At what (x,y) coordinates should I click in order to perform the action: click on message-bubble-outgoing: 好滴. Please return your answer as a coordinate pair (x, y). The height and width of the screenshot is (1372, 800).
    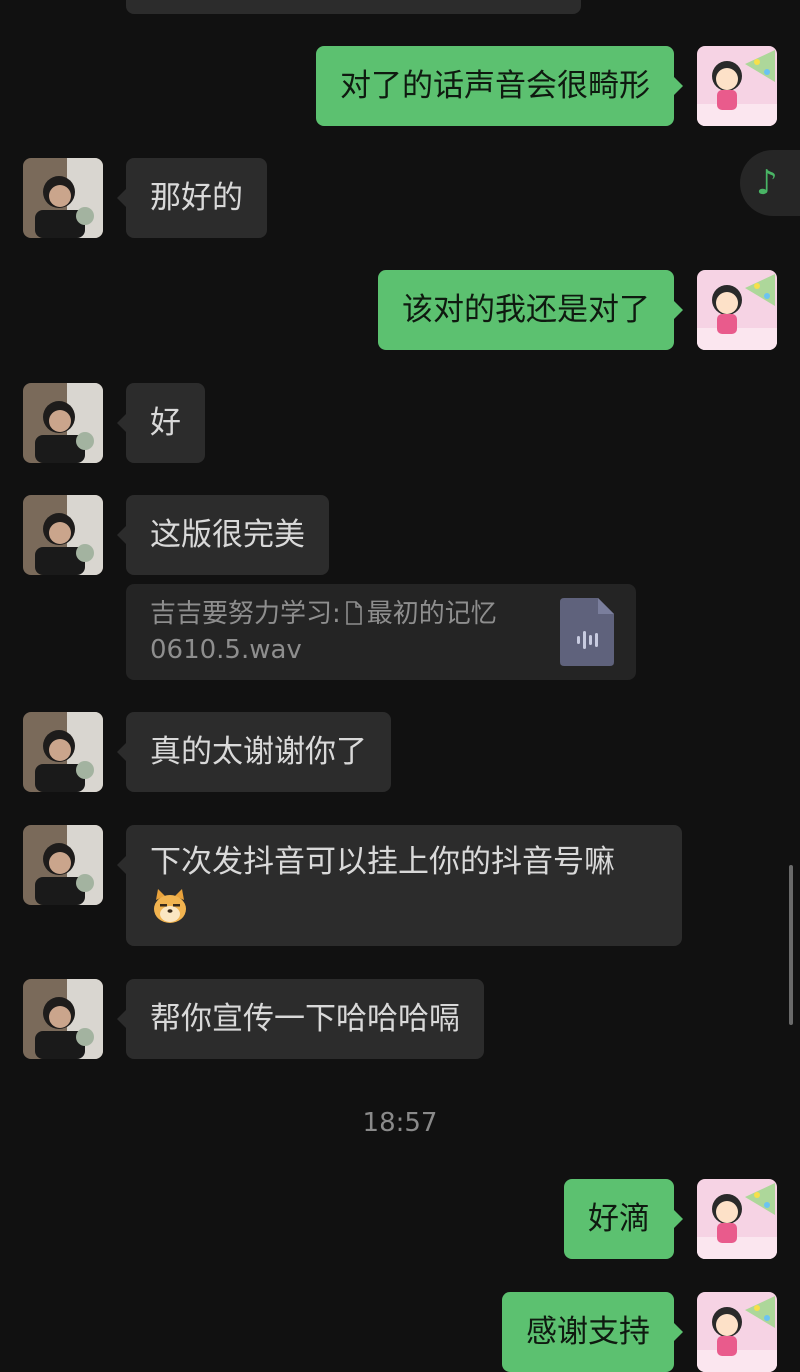
    Looking at the image, I should click on (623, 1219).